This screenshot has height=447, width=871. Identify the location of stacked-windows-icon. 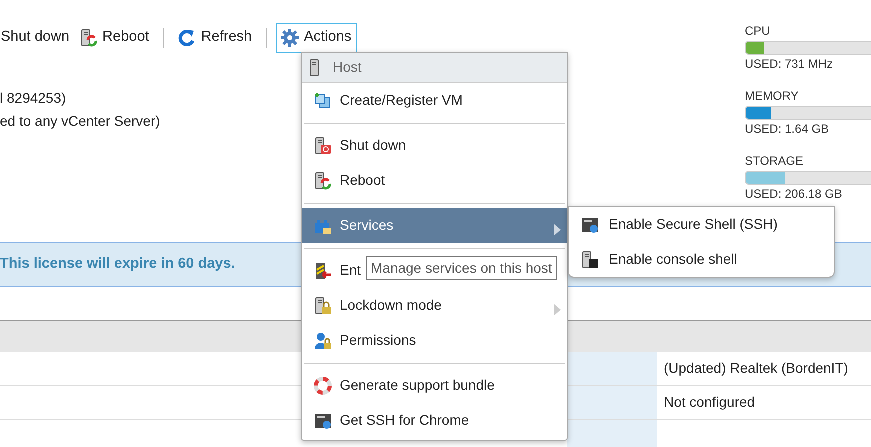
(323, 101).